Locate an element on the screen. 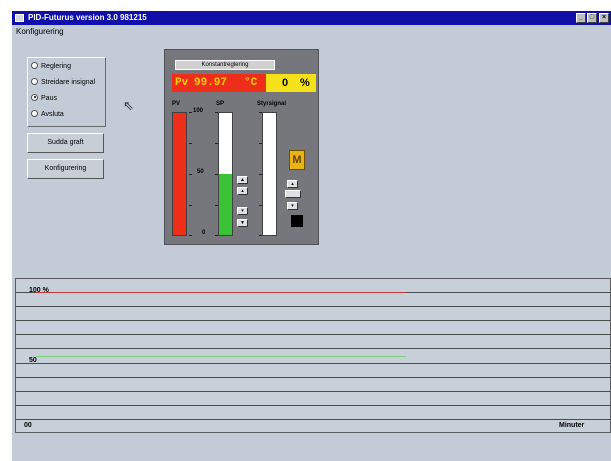 The width and height of the screenshot is (611, 461). sp-up-icon: ▴ is located at coordinates (242, 191).